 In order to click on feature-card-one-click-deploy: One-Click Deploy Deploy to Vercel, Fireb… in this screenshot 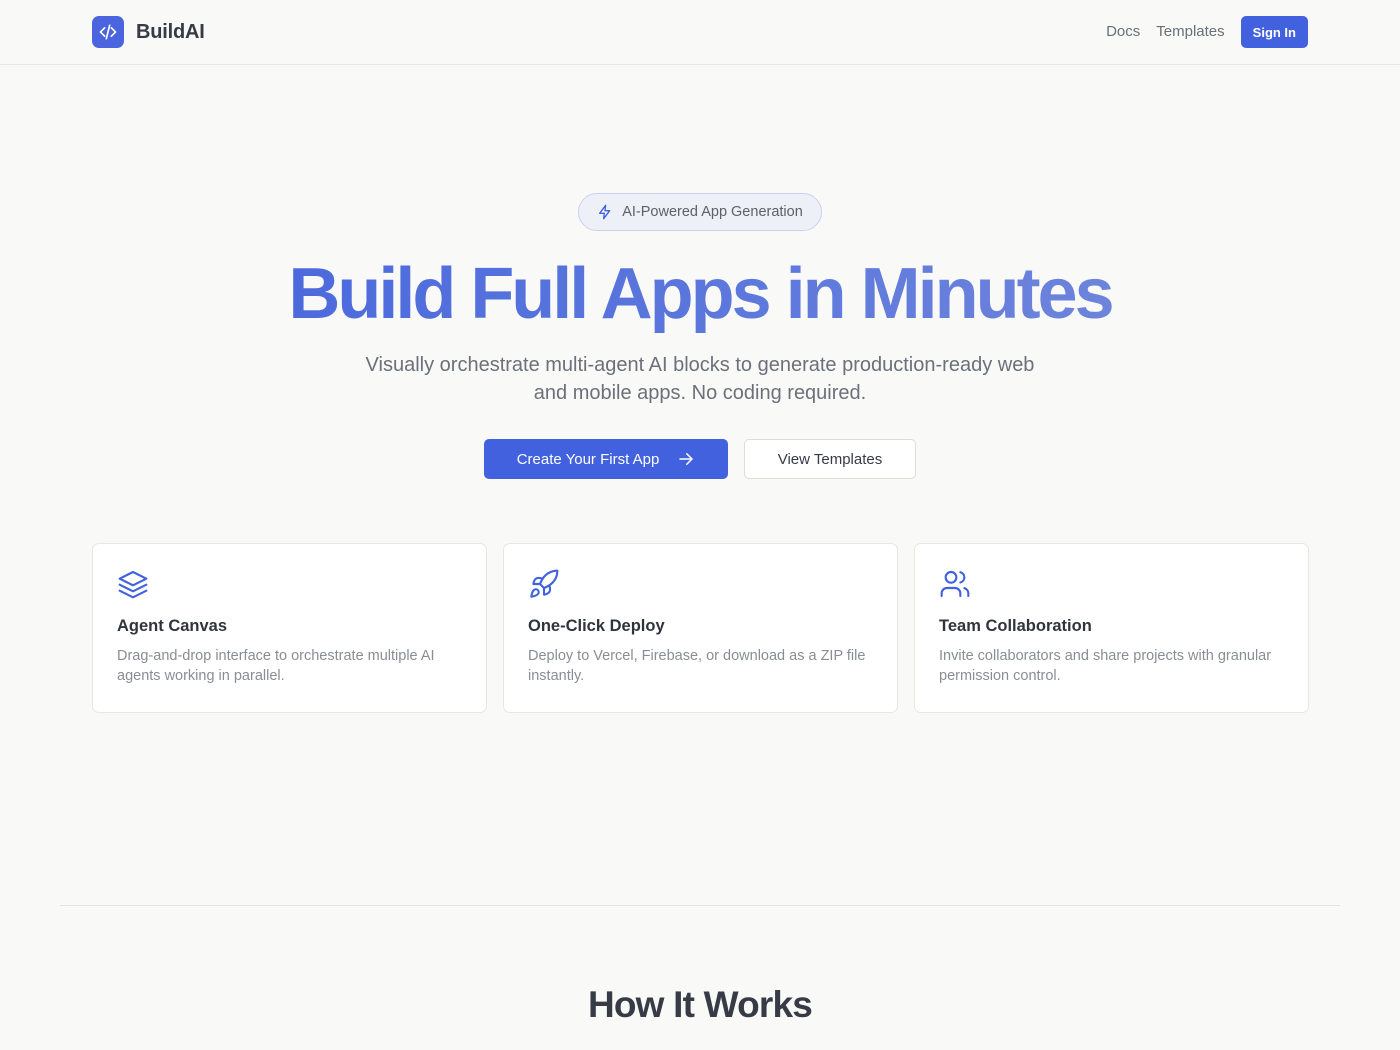, I will do `click(700, 628)`.